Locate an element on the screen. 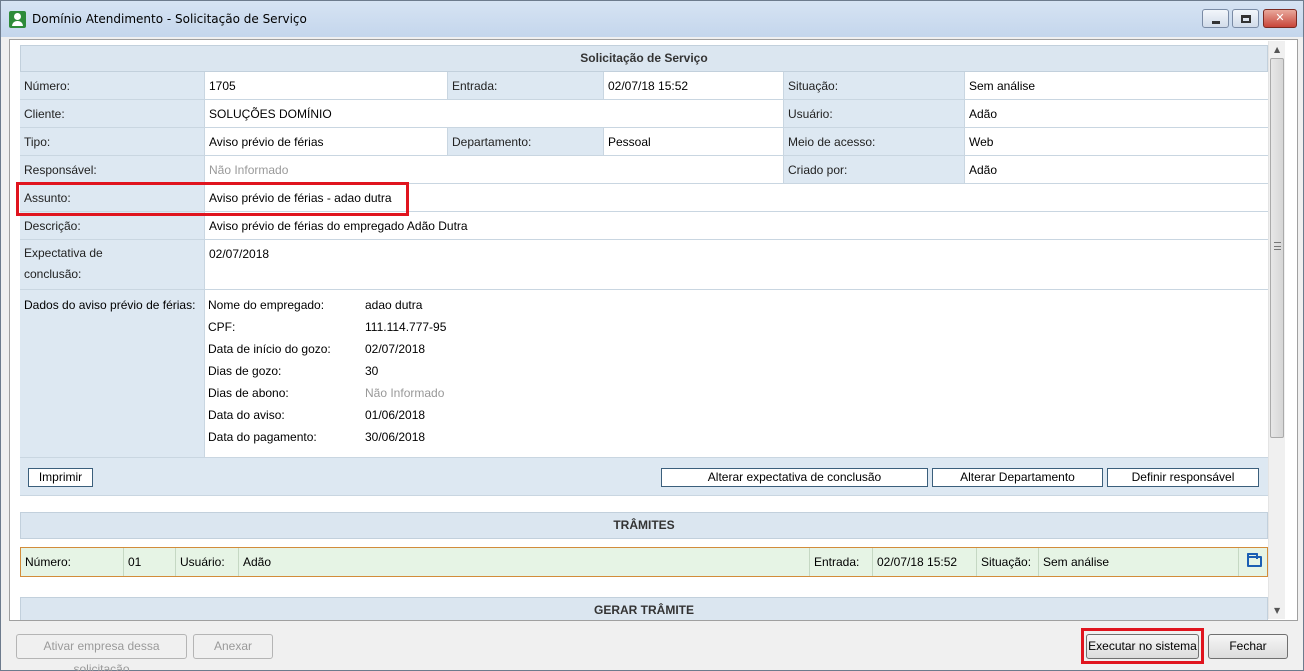 Image resolution: width=1304 pixels, height=671 pixels. situacao-label: Situação: is located at coordinates (874, 86).